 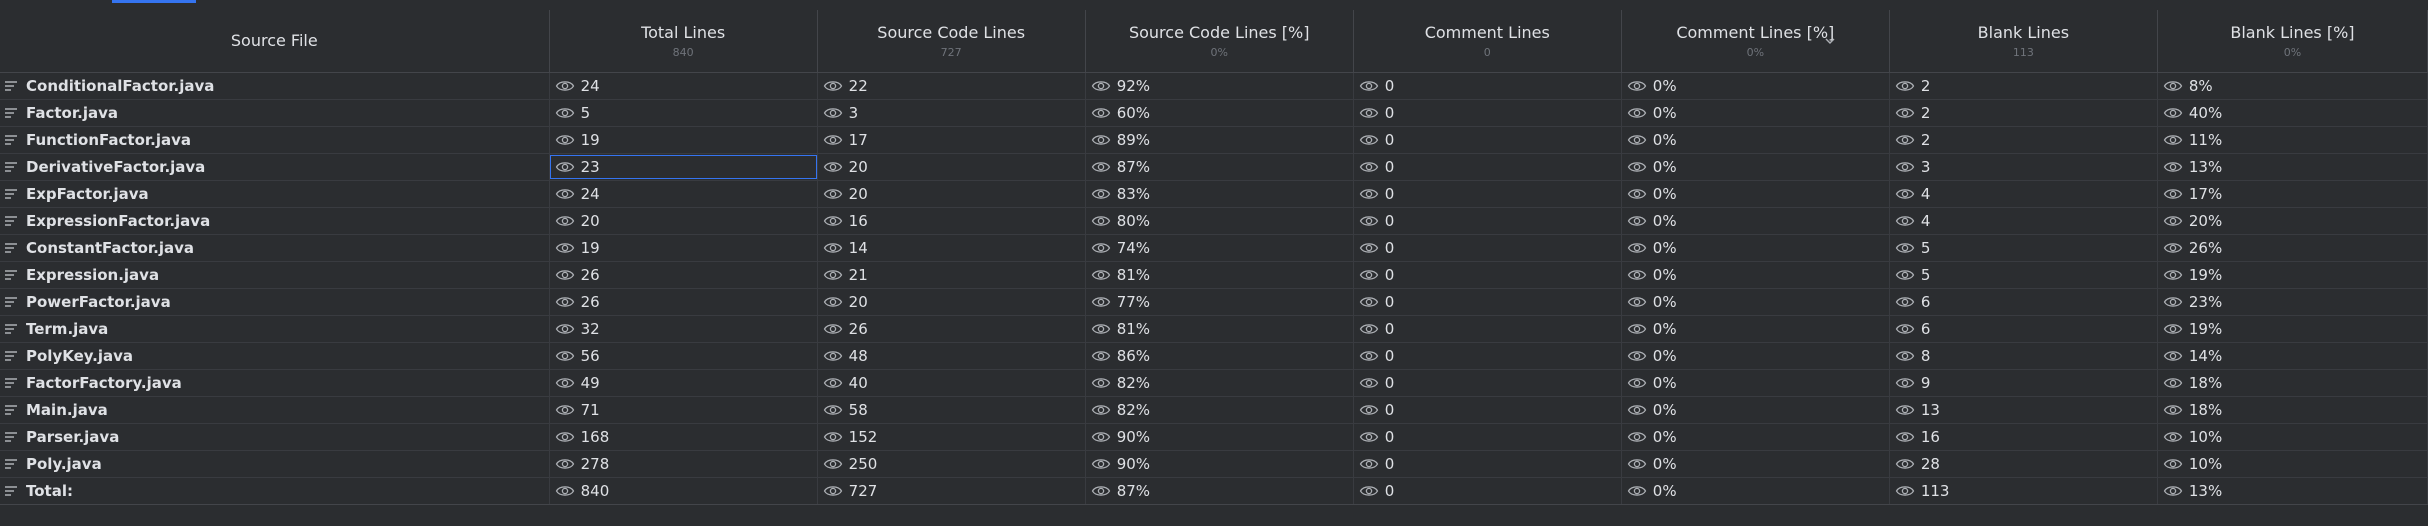 What do you see at coordinates (2292, 356) in the screenshot?
I see `blank-lines-pct-cell: 14%` at bounding box center [2292, 356].